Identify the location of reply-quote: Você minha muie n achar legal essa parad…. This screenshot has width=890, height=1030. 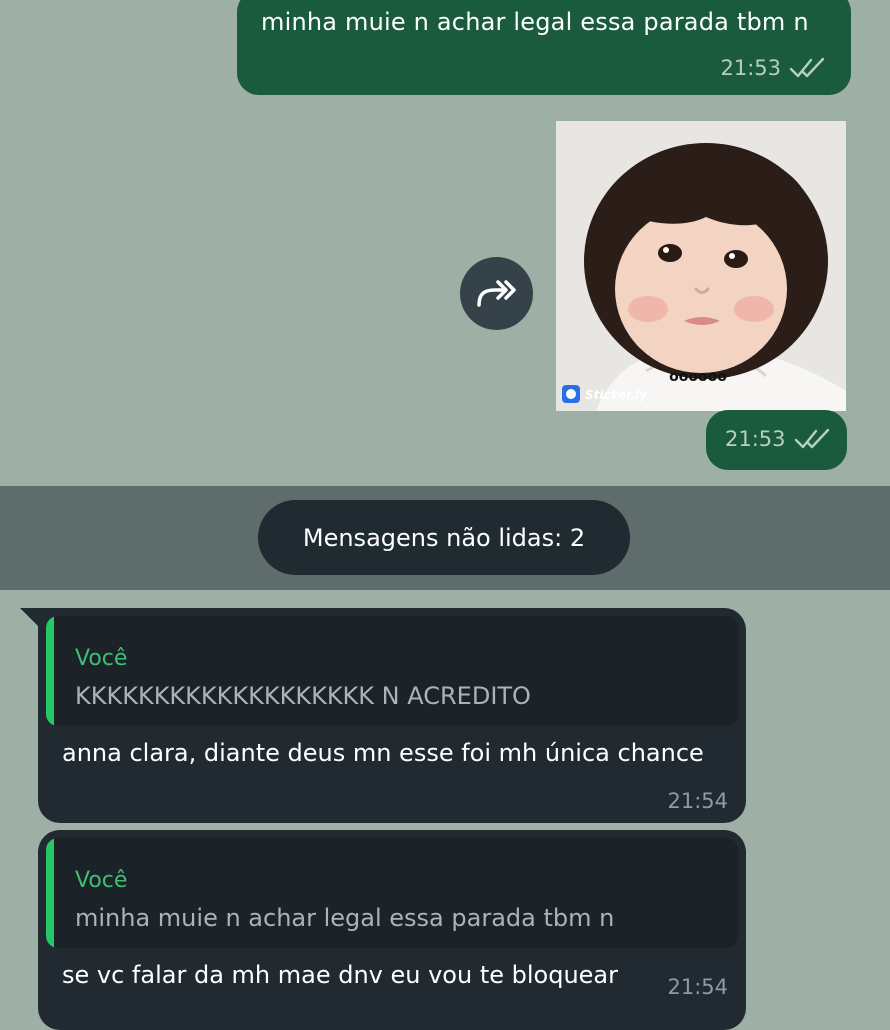
(392, 893).